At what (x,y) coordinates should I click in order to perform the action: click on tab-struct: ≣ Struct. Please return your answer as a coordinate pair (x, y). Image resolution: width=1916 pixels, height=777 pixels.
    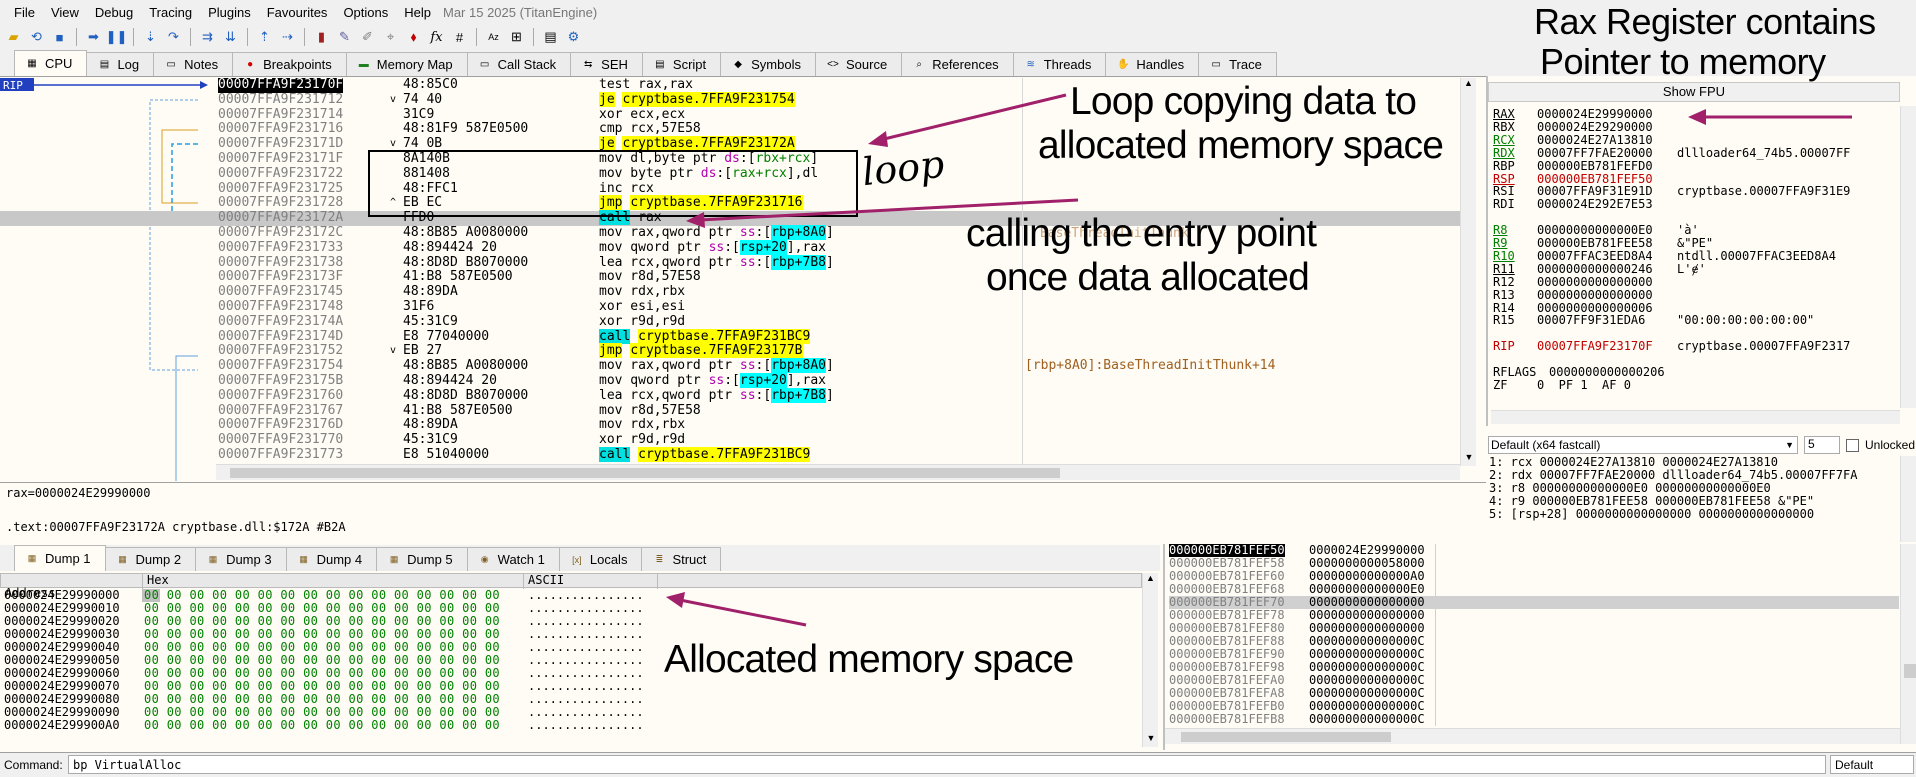
    Looking at the image, I should click on (681, 559).